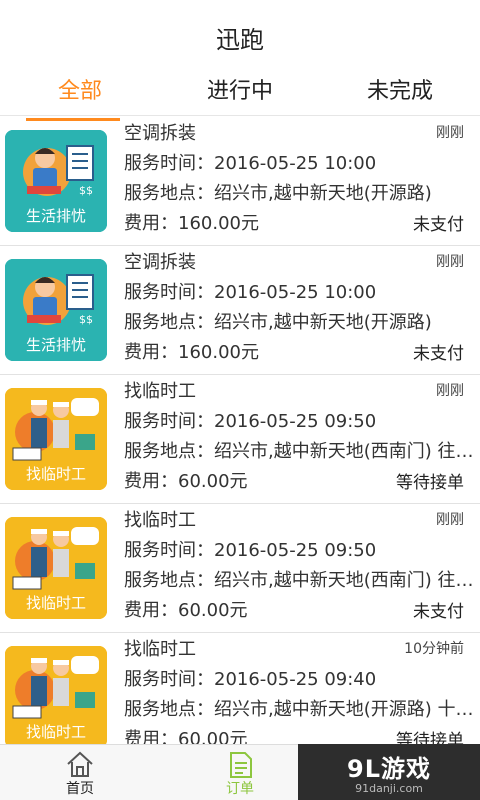 The width and height of the screenshot is (480, 800). I want to click on nav-home-label: 首页, so click(80, 789).